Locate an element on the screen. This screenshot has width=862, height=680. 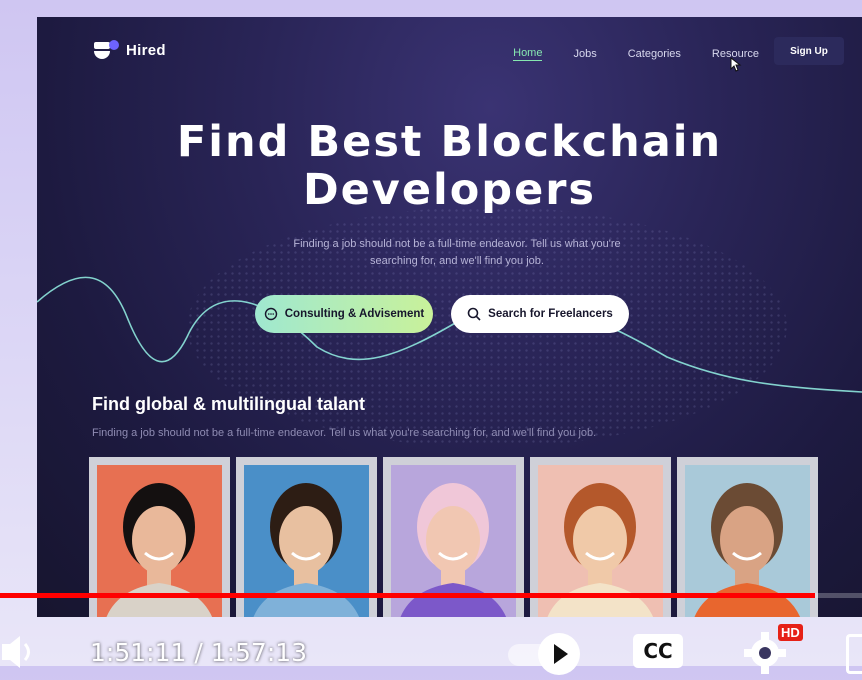
search-freelancers-button: Search for Freelancers is located at coordinates (540, 314).